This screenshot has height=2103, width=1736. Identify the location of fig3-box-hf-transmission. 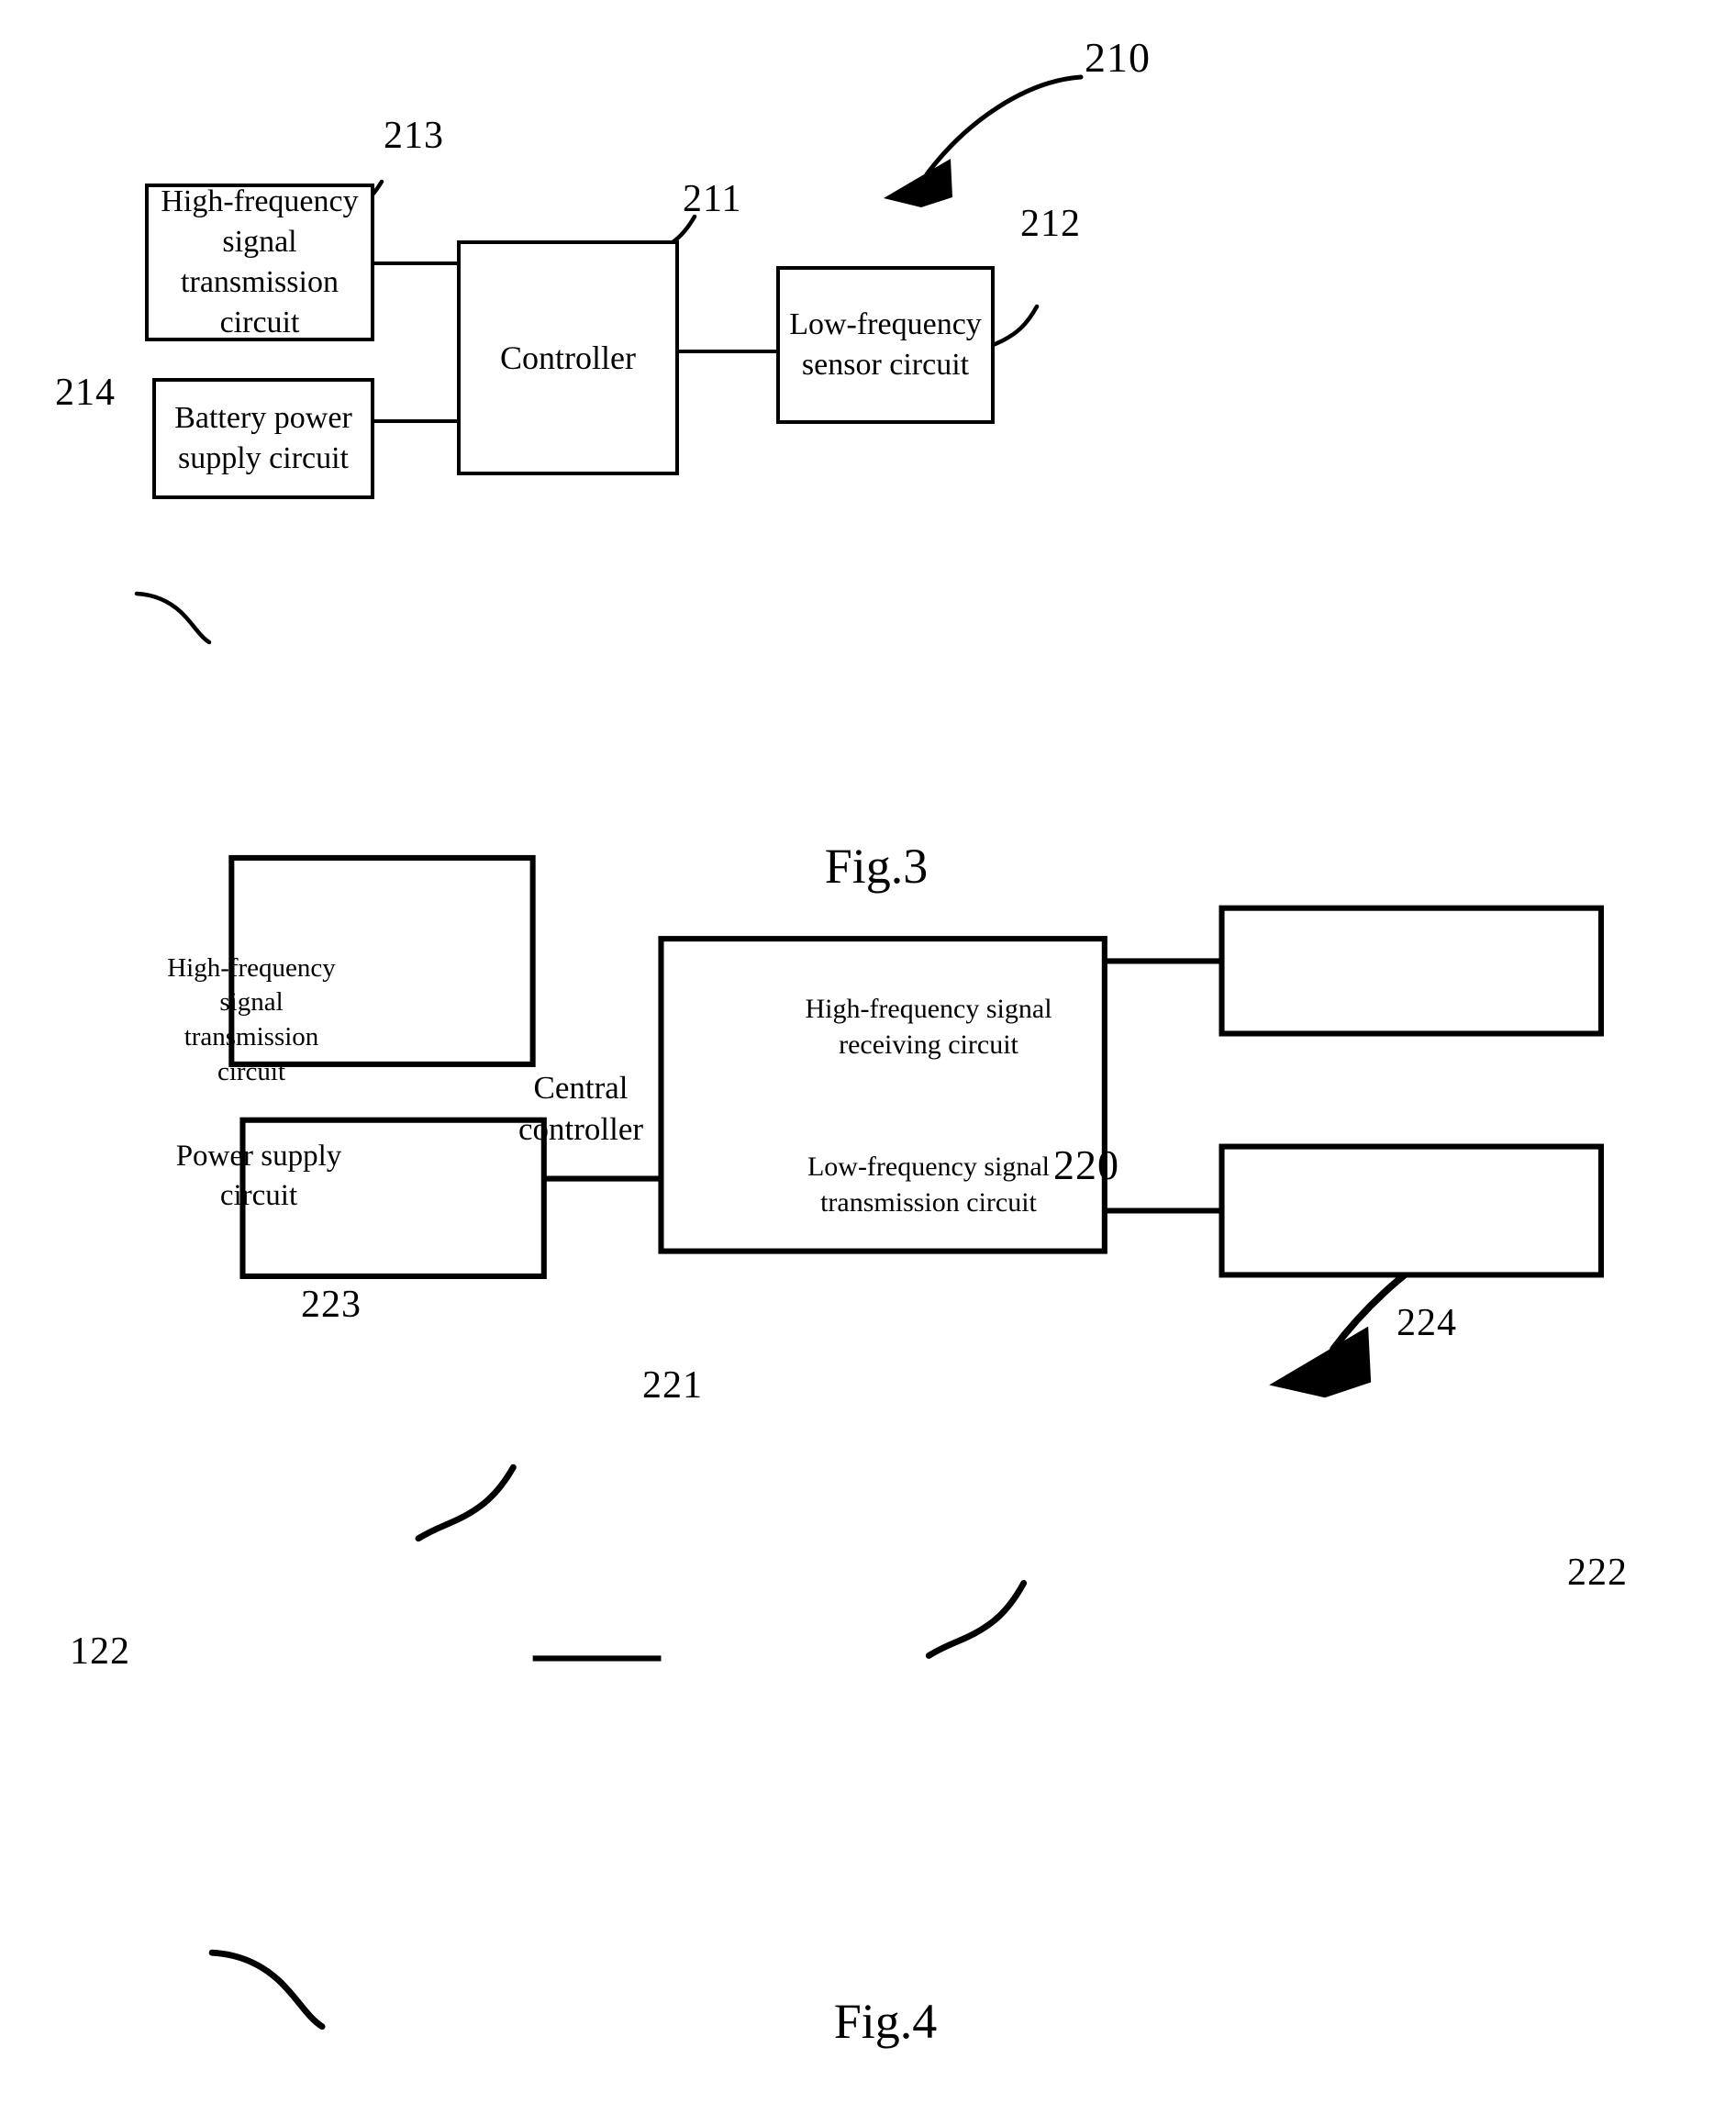
(259, 262).